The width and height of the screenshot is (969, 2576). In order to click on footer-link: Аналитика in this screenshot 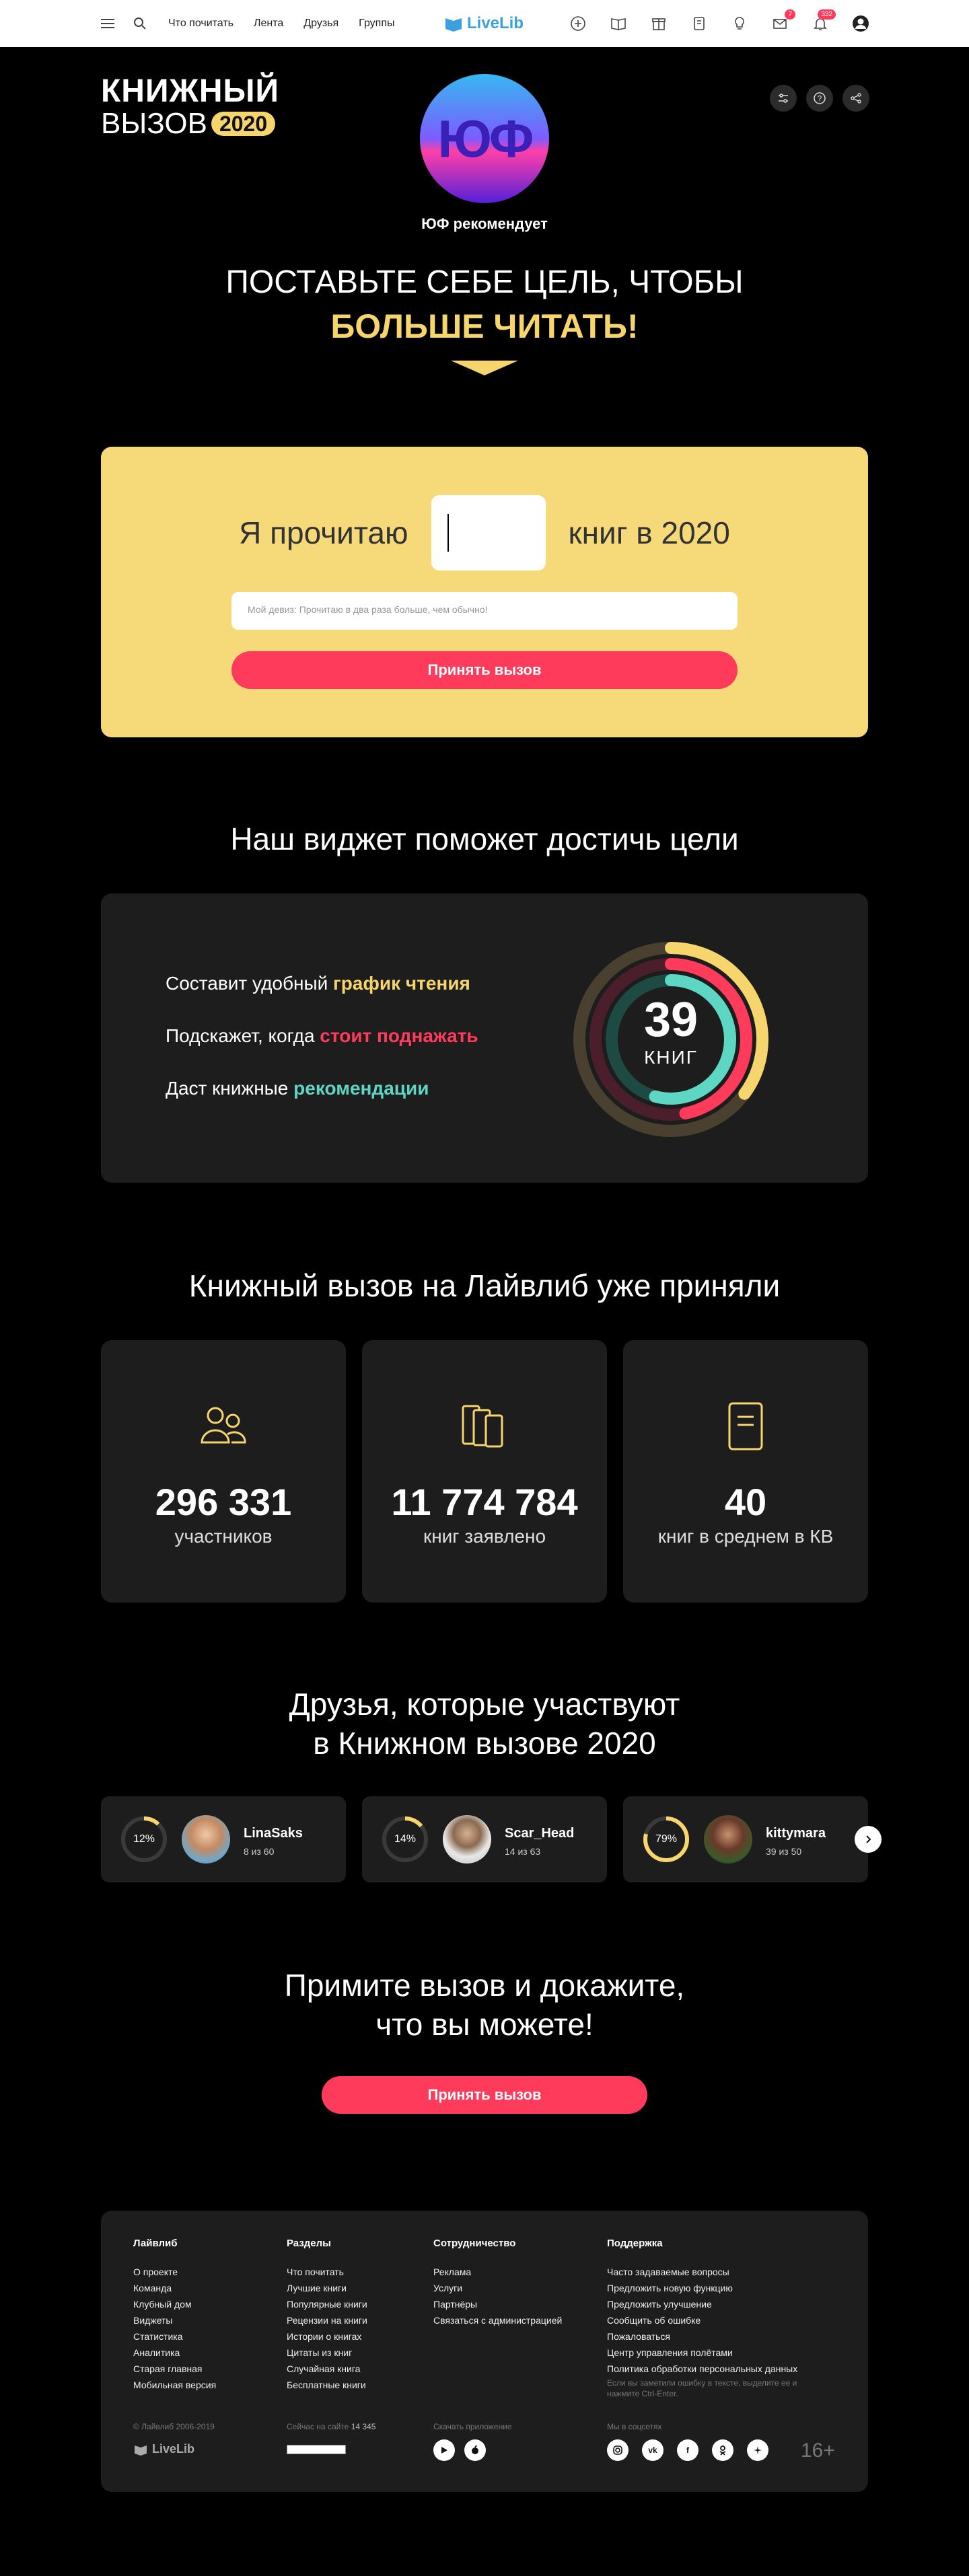, I will do `click(175, 2353)`.